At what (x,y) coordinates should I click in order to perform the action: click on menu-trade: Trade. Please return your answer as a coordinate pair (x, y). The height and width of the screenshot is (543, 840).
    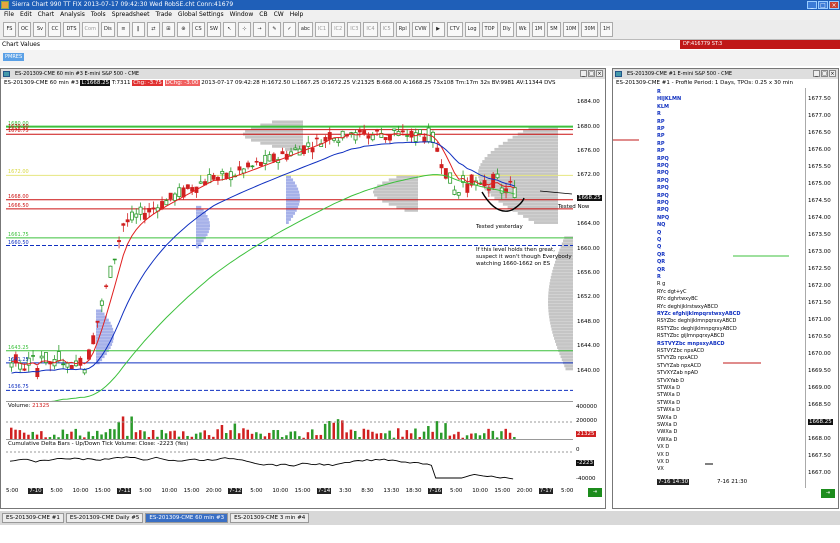
    Looking at the image, I should click on (163, 15).